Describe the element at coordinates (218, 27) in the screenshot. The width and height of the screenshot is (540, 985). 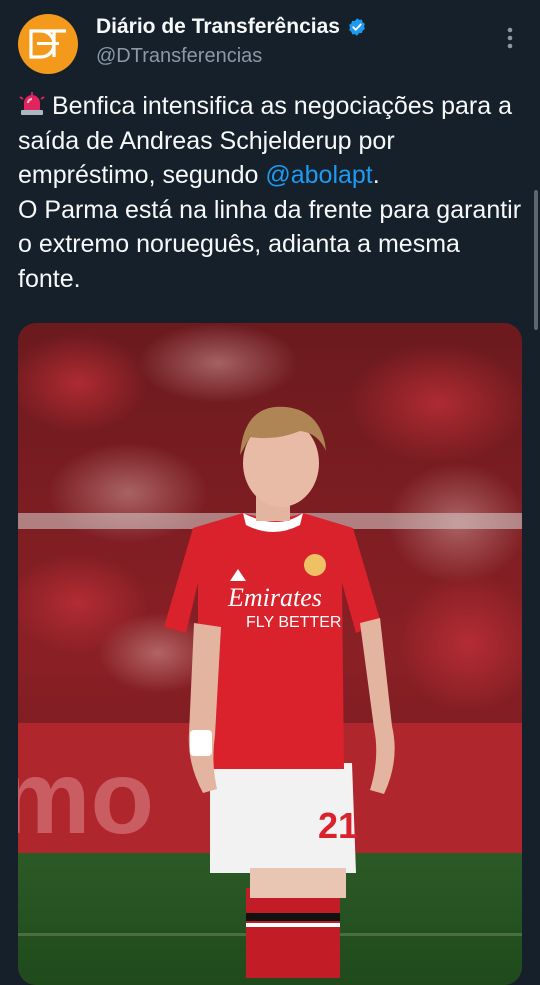
I see `author-display-name: Diário de Transferências` at that location.